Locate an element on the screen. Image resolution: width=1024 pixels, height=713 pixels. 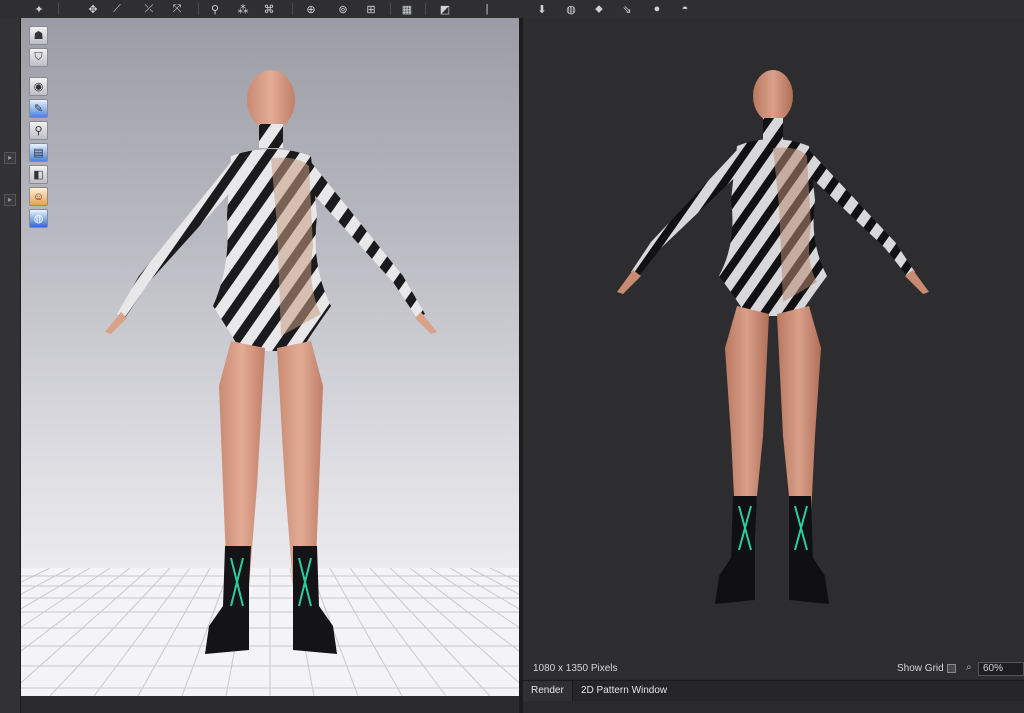
tab-2d-pattern-window: 2D Pattern Window is located at coordinates (624, 691).